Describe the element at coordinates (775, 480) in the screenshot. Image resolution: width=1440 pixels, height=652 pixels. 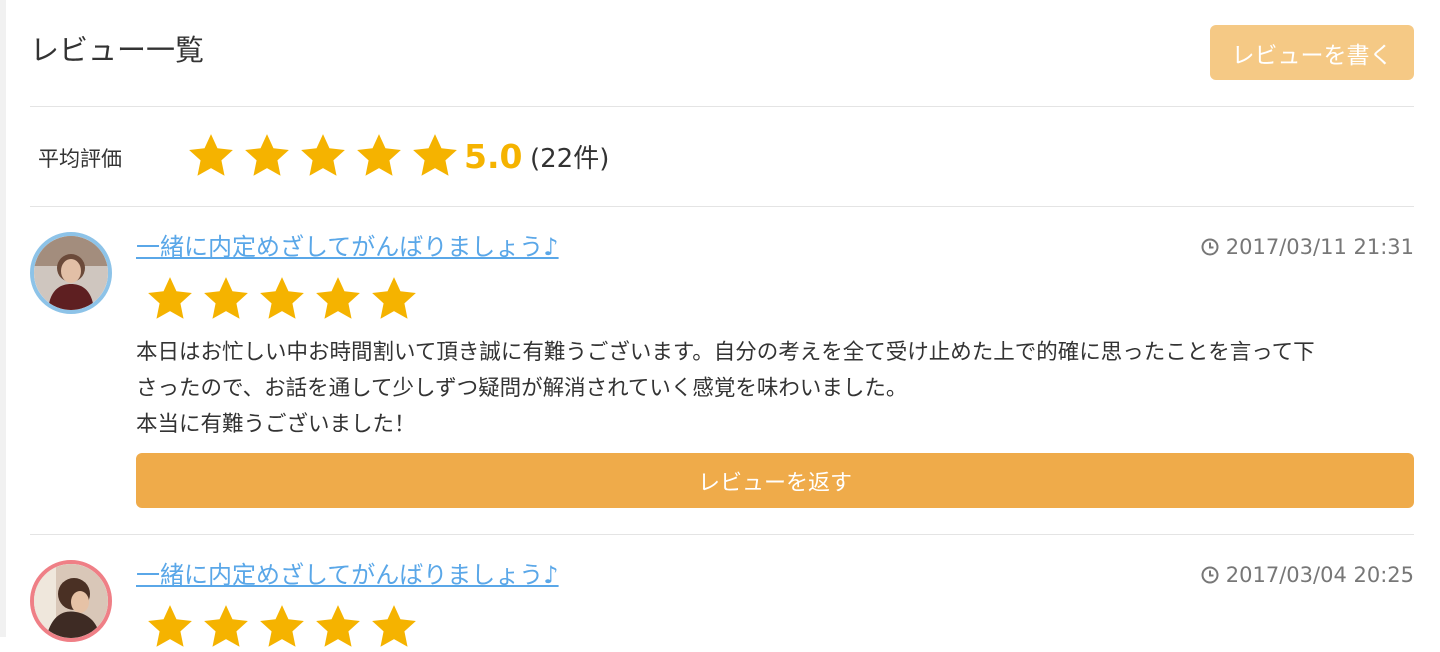
I see `reply-review-button: レビューを返す` at that location.